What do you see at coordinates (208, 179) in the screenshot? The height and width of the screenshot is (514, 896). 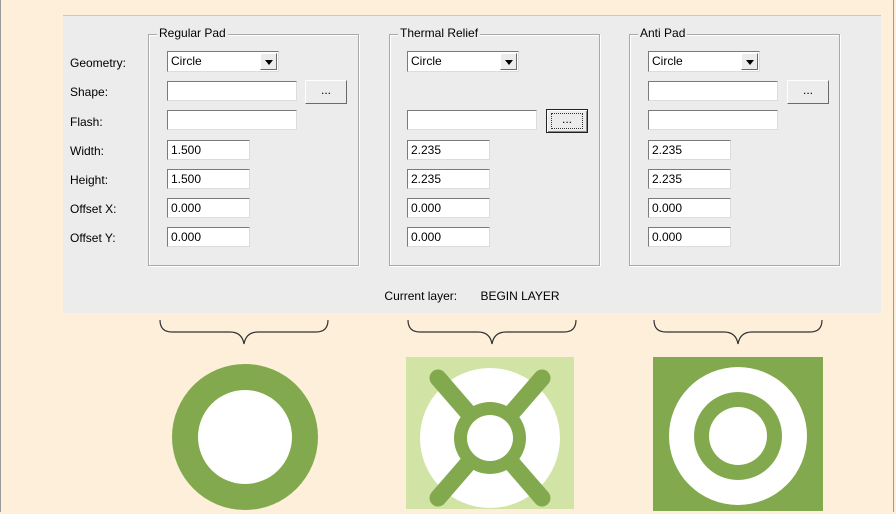 I see `regular-height-input: 1.500` at bounding box center [208, 179].